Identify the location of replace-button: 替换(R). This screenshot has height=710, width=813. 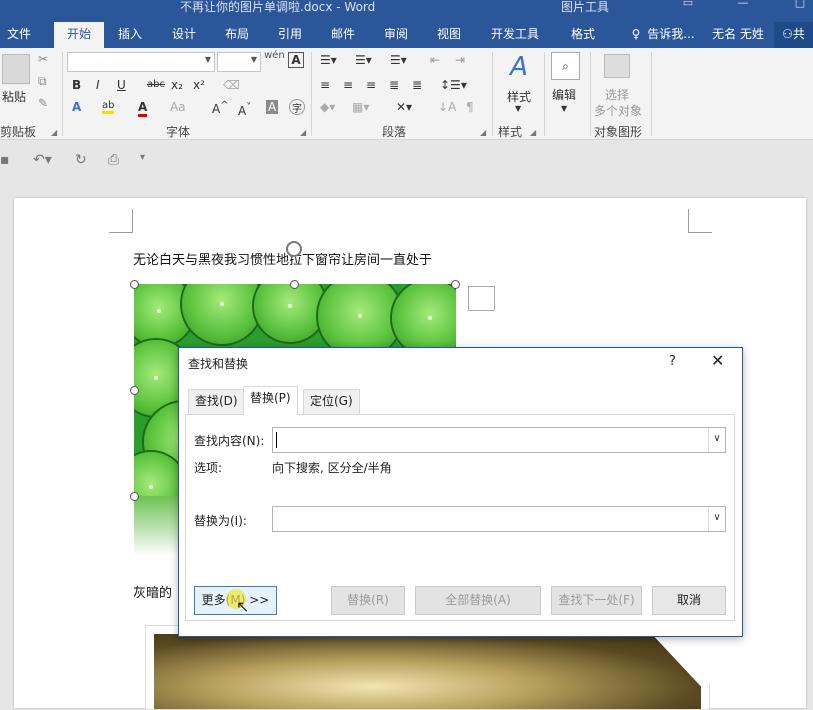
(368, 600).